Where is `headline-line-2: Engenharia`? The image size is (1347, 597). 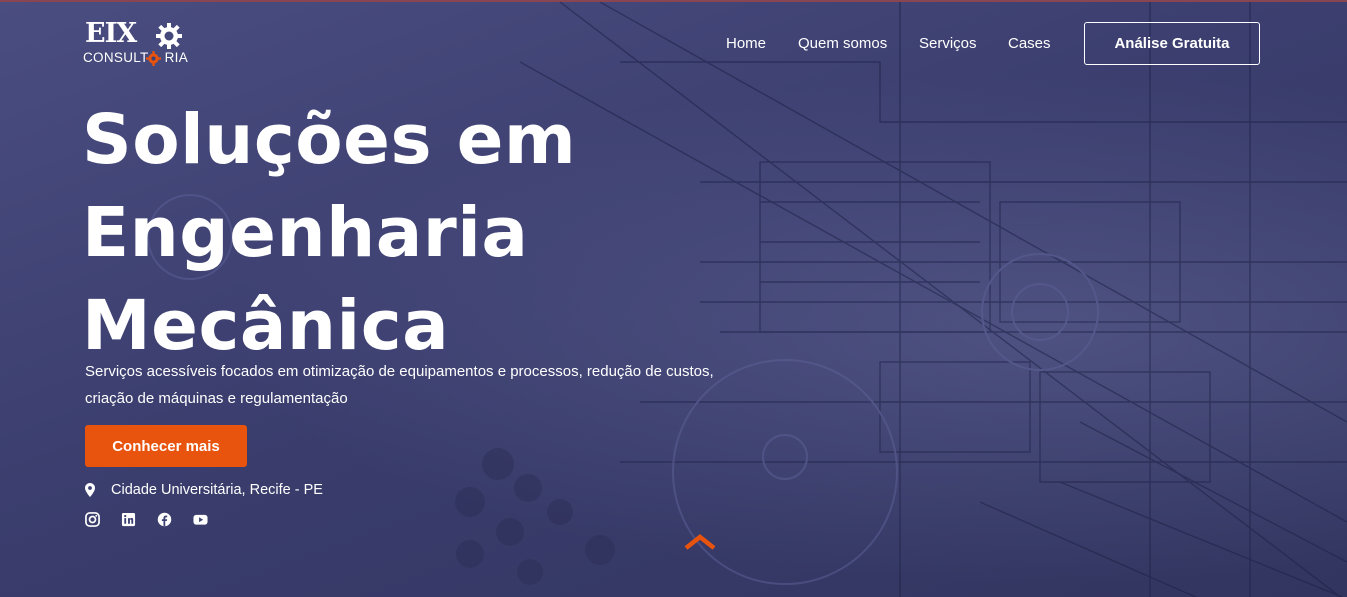
headline-line-2: Engenharia is located at coordinates (305, 233).